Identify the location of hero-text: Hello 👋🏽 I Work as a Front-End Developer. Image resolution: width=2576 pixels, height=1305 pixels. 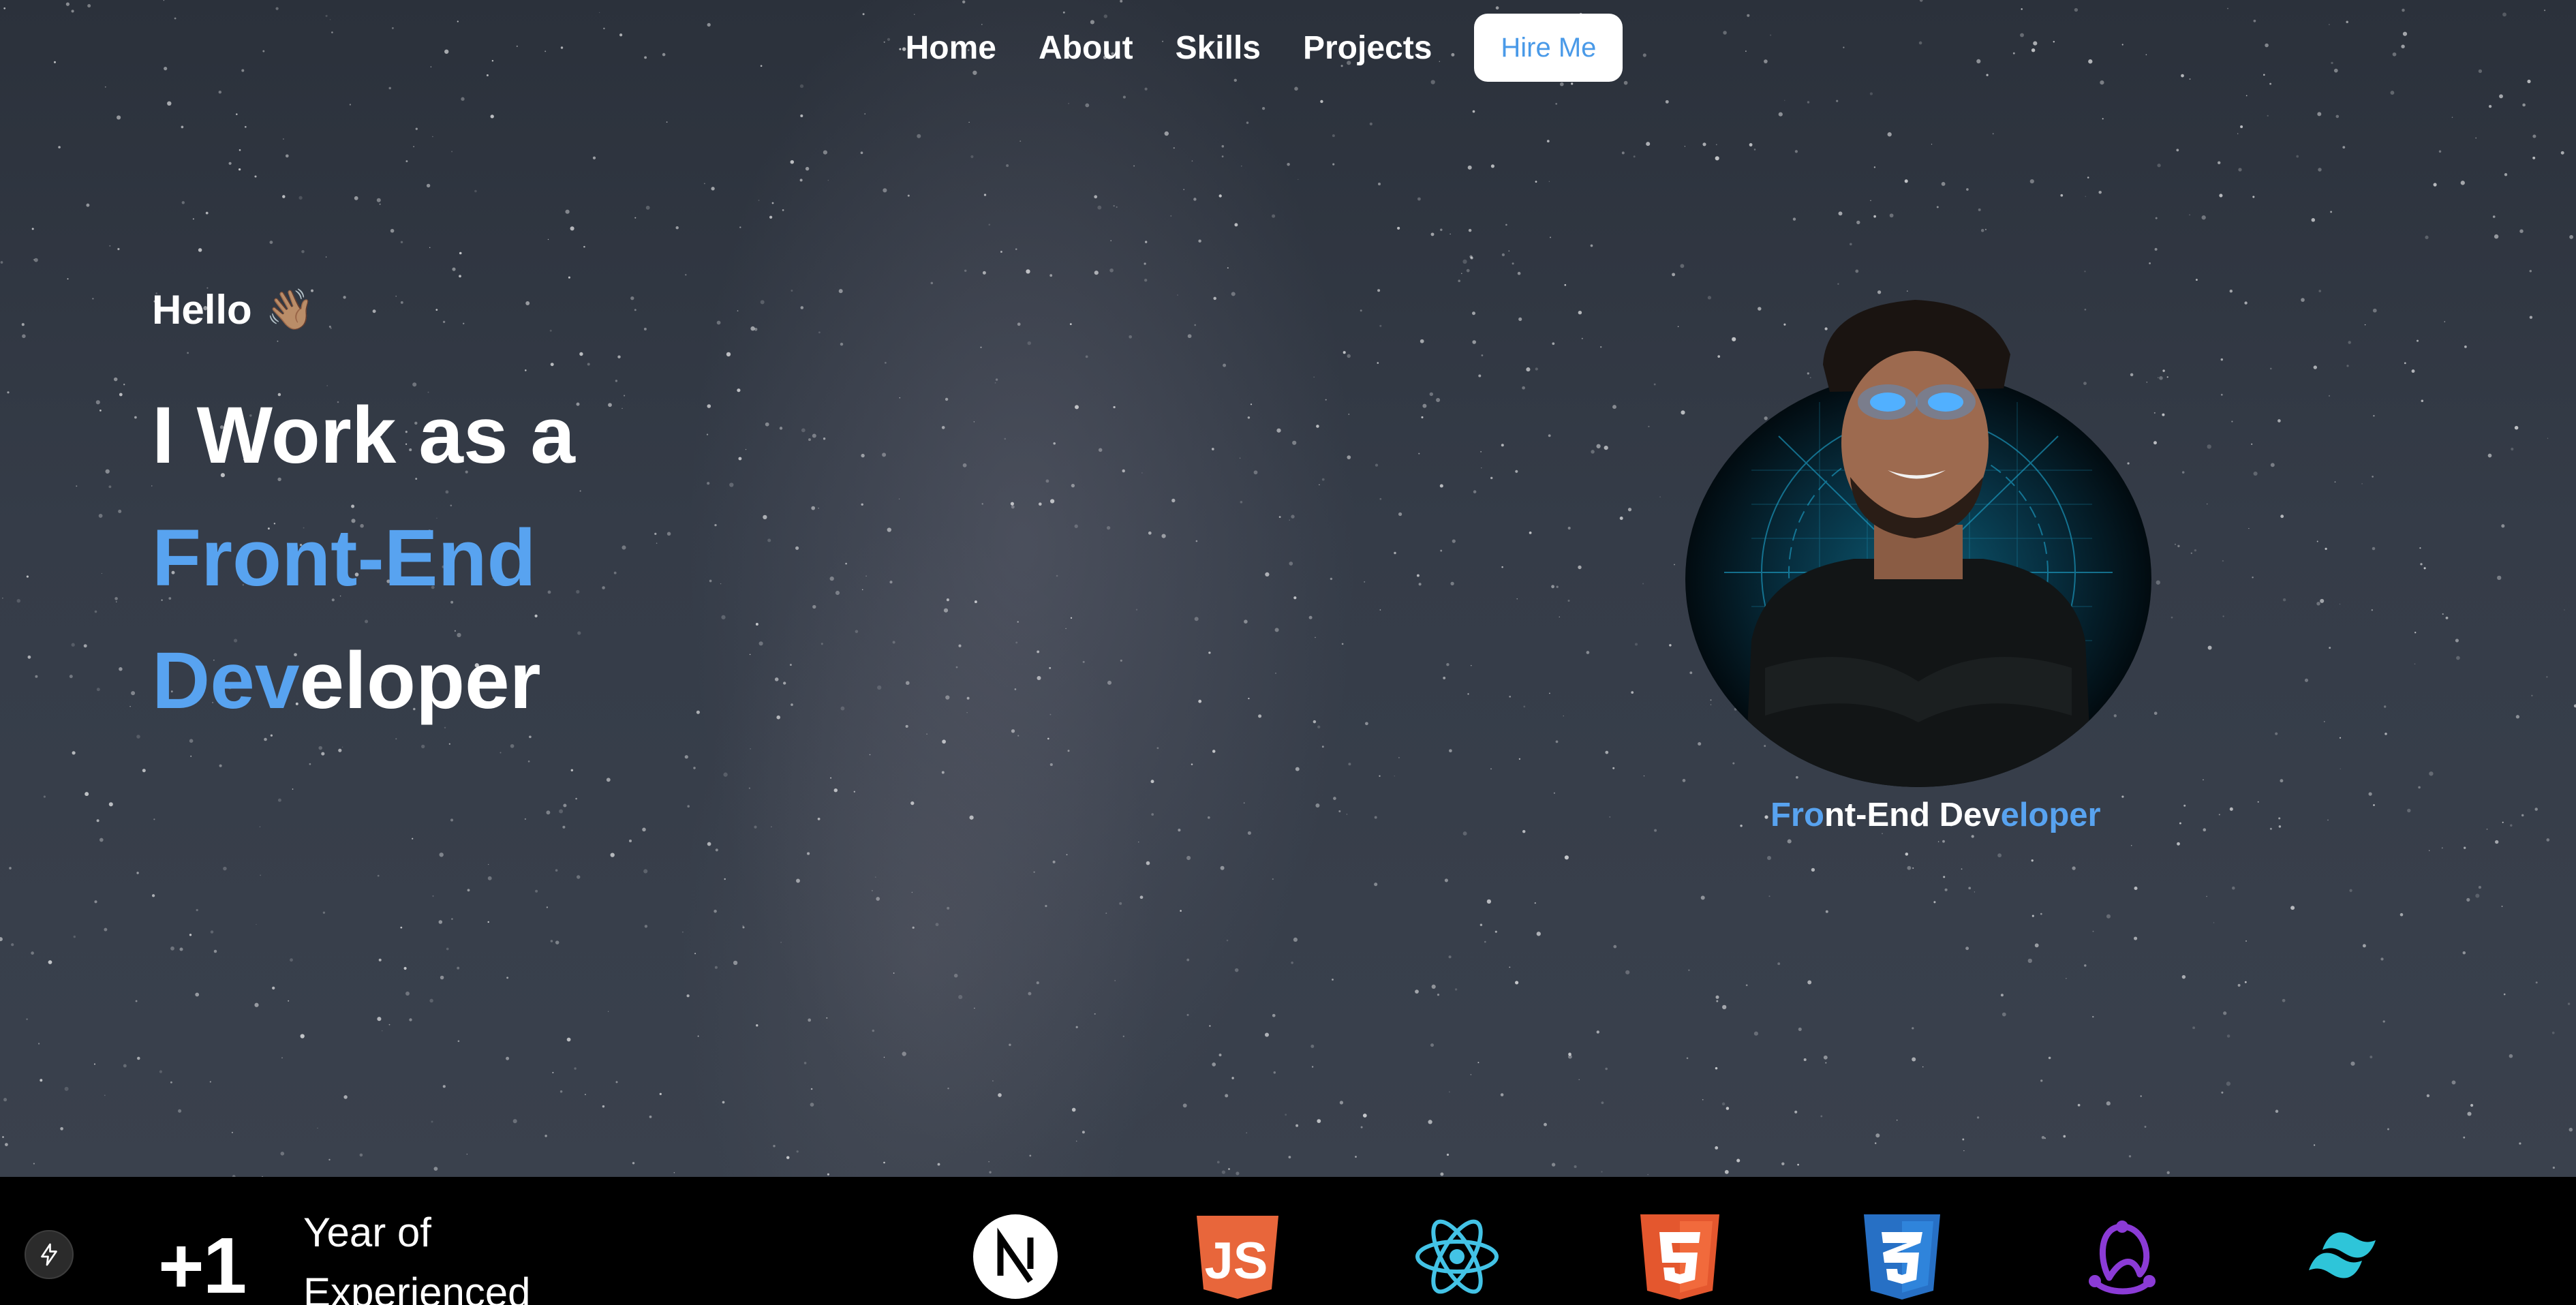
(364, 514).